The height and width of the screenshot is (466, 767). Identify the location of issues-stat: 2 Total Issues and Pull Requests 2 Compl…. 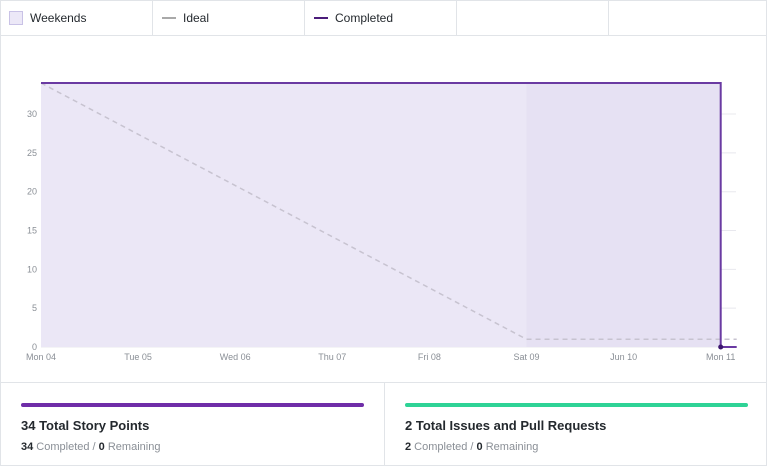
(575, 424).